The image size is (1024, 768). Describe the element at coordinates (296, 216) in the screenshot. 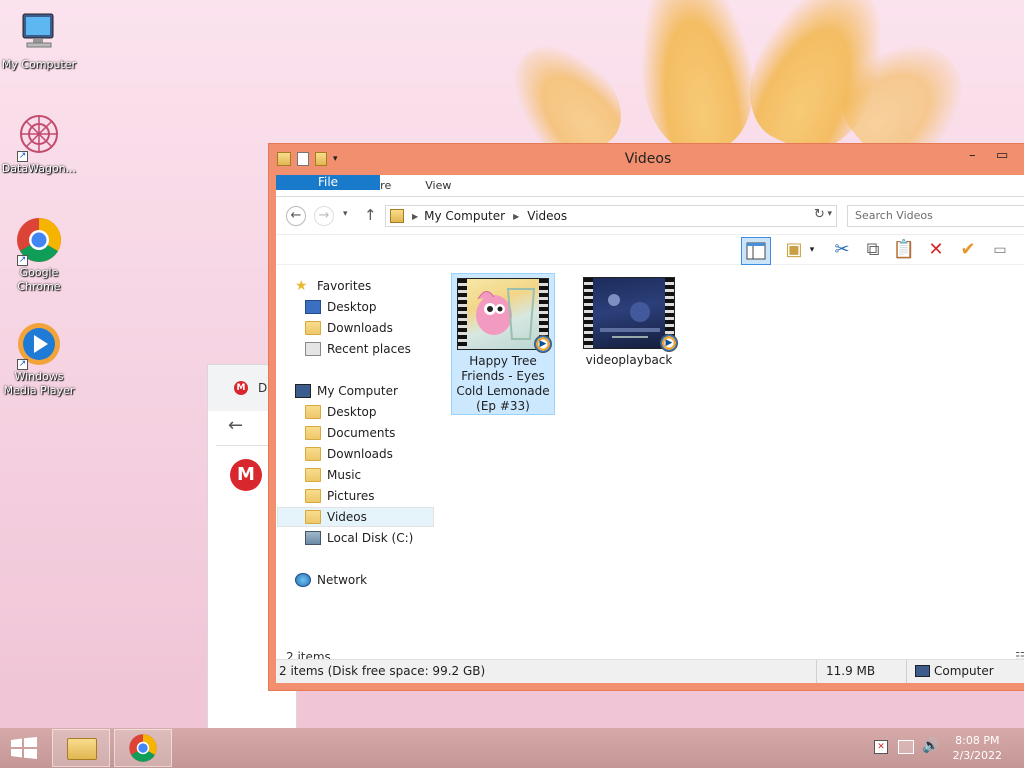

I see `back-button: ←` at that location.